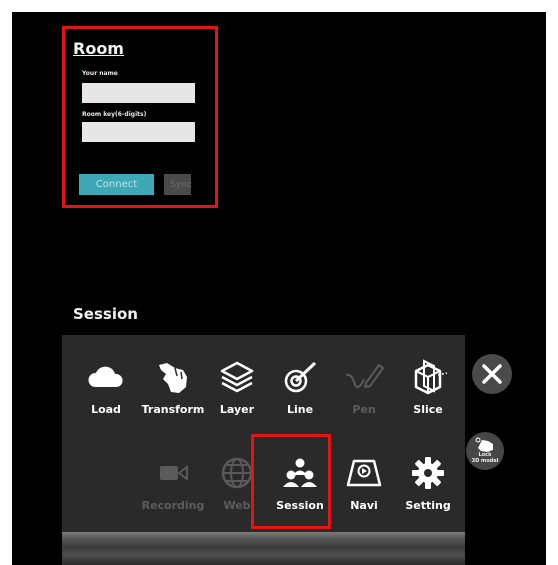  Describe the element at coordinates (114, 114) in the screenshot. I see `room-key-label: Room key(6-digits)` at that location.